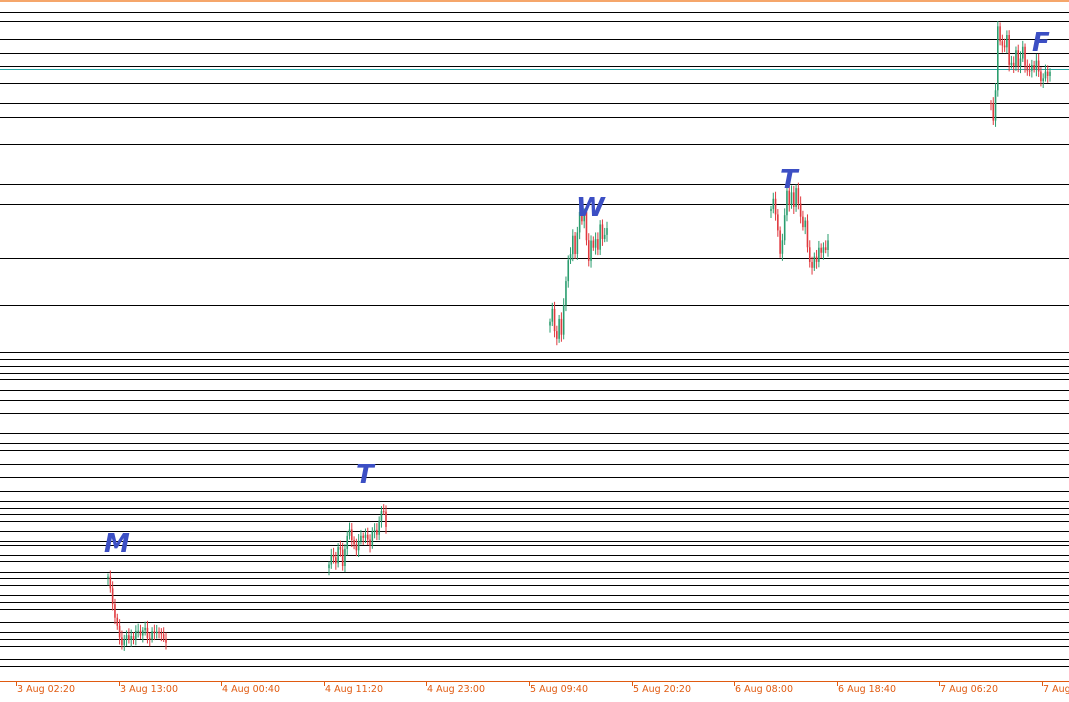 This screenshot has width=1069, height=702. Describe the element at coordinates (46, 689) in the screenshot. I see `x-tick-label: 3 Aug 02:20` at that location.